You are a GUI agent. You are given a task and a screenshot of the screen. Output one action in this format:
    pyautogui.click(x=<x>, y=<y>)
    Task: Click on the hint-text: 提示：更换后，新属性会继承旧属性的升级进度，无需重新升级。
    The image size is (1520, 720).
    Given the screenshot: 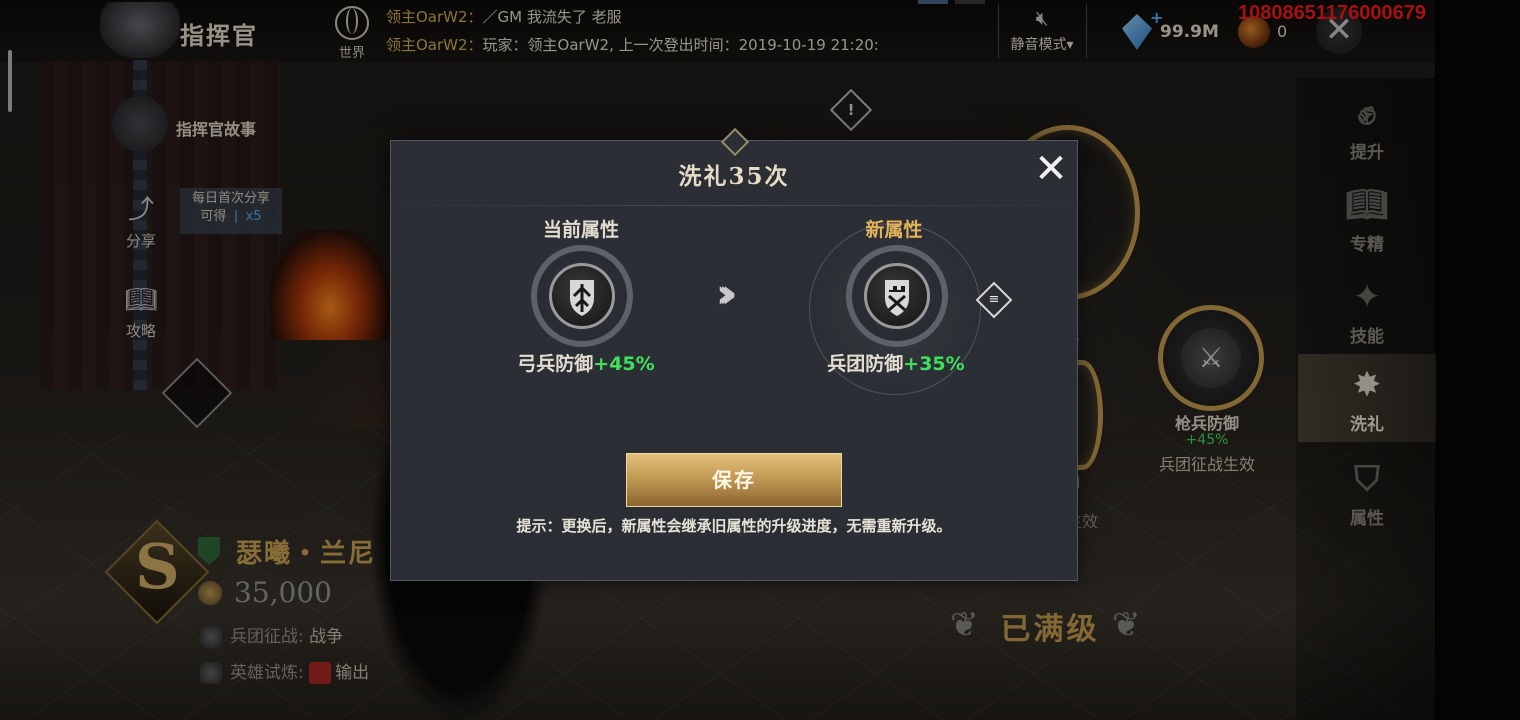 What is the action you would take?
    pyautogui.click(x=734, y=526)
    